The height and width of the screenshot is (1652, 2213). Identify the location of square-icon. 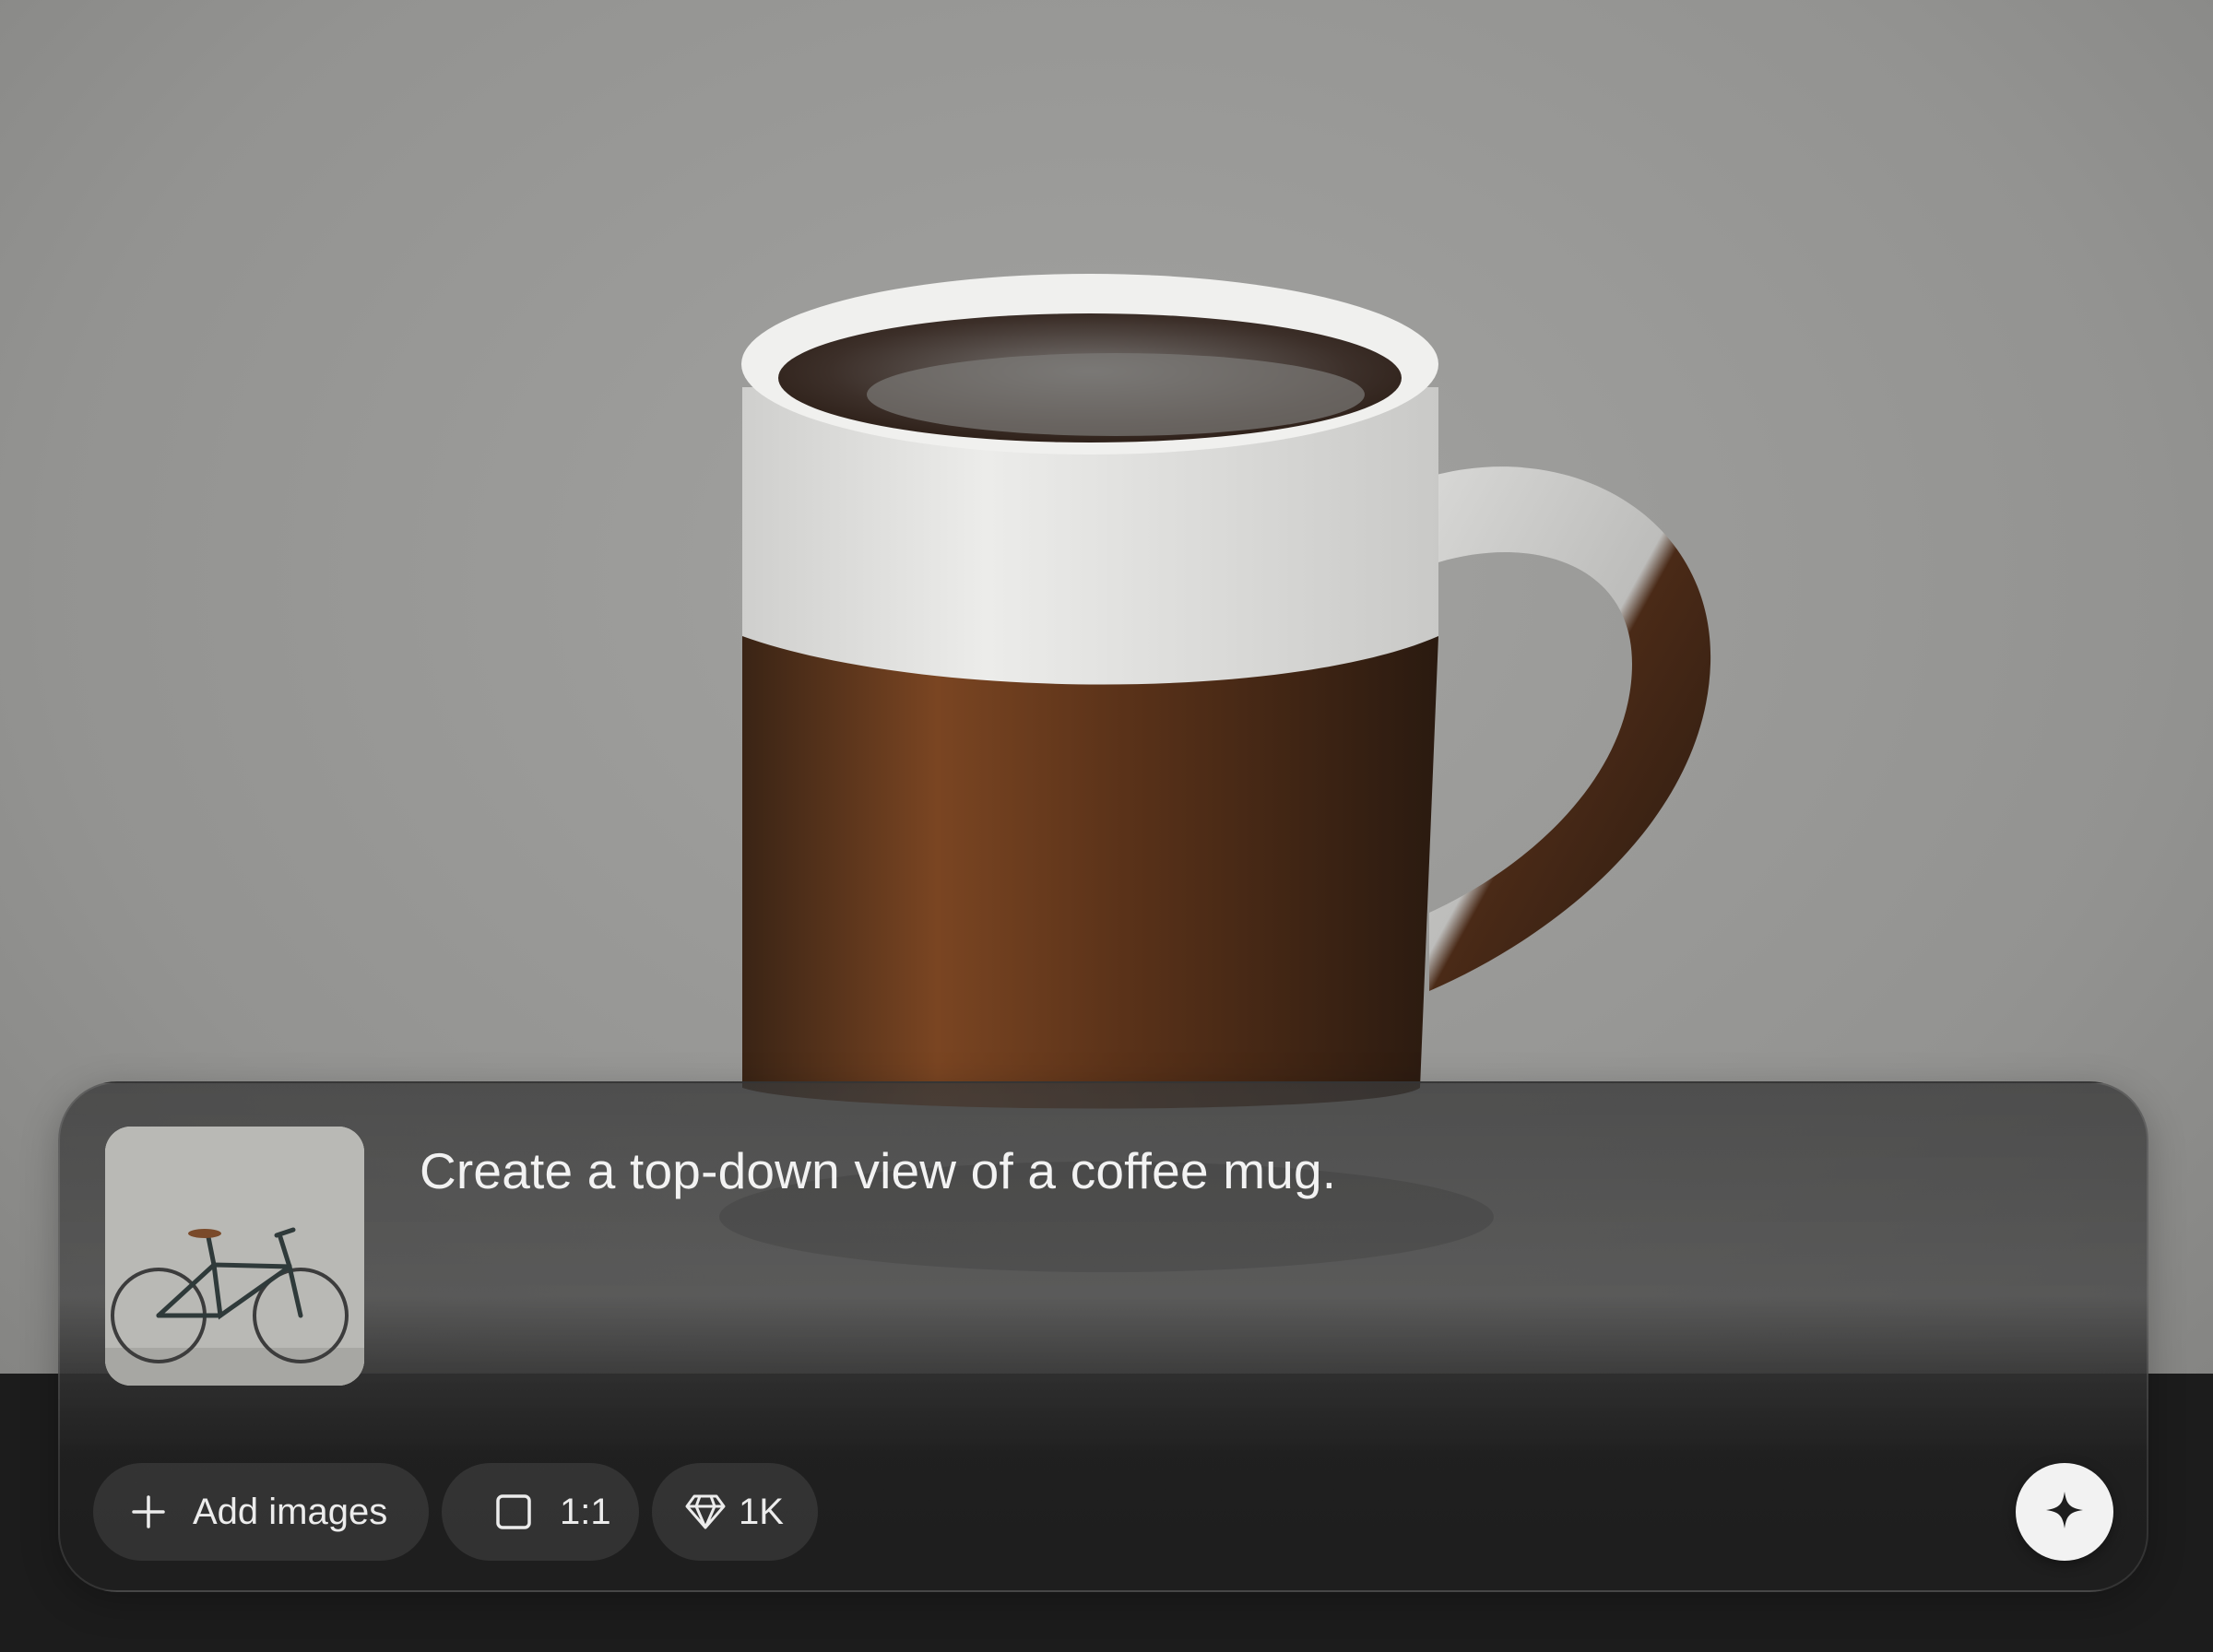
(513, 1512).